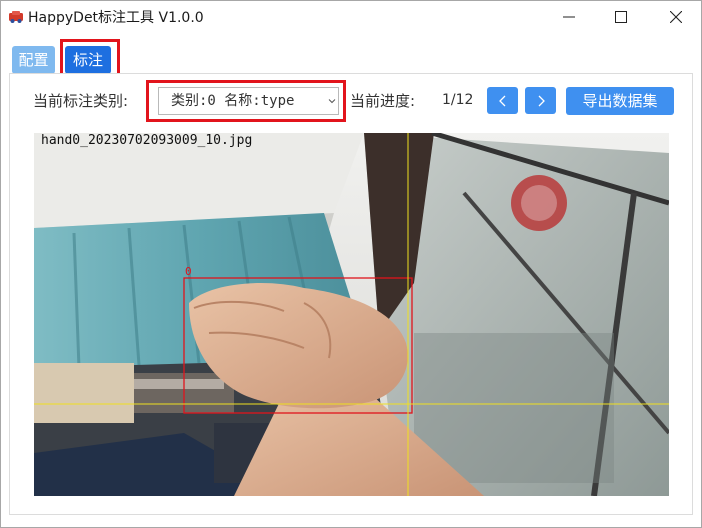 This screenshot has height=528, width=702. I want to click on maximize-icon, so click(621, 17).